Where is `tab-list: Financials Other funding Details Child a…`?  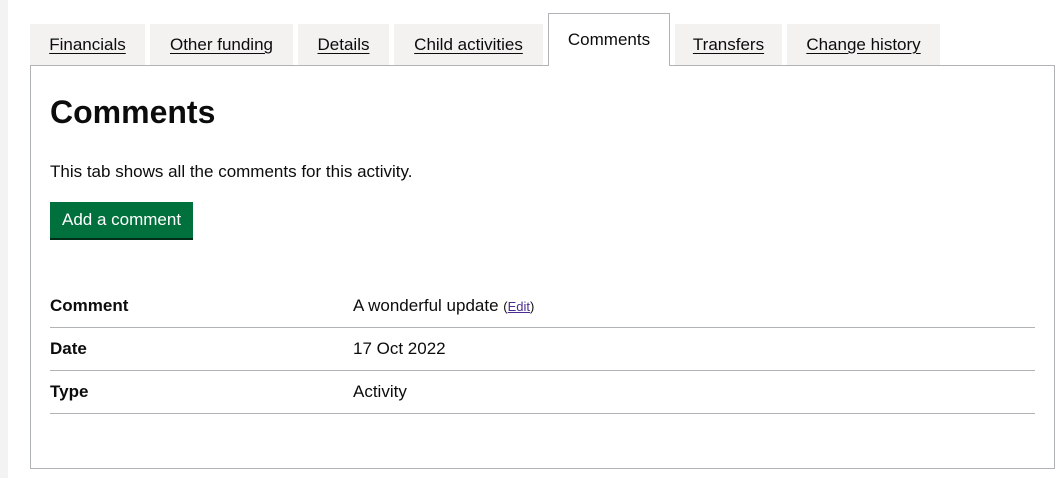
tab-list: Financials Other funding Details Child a… is located at coordinates (539, 39).